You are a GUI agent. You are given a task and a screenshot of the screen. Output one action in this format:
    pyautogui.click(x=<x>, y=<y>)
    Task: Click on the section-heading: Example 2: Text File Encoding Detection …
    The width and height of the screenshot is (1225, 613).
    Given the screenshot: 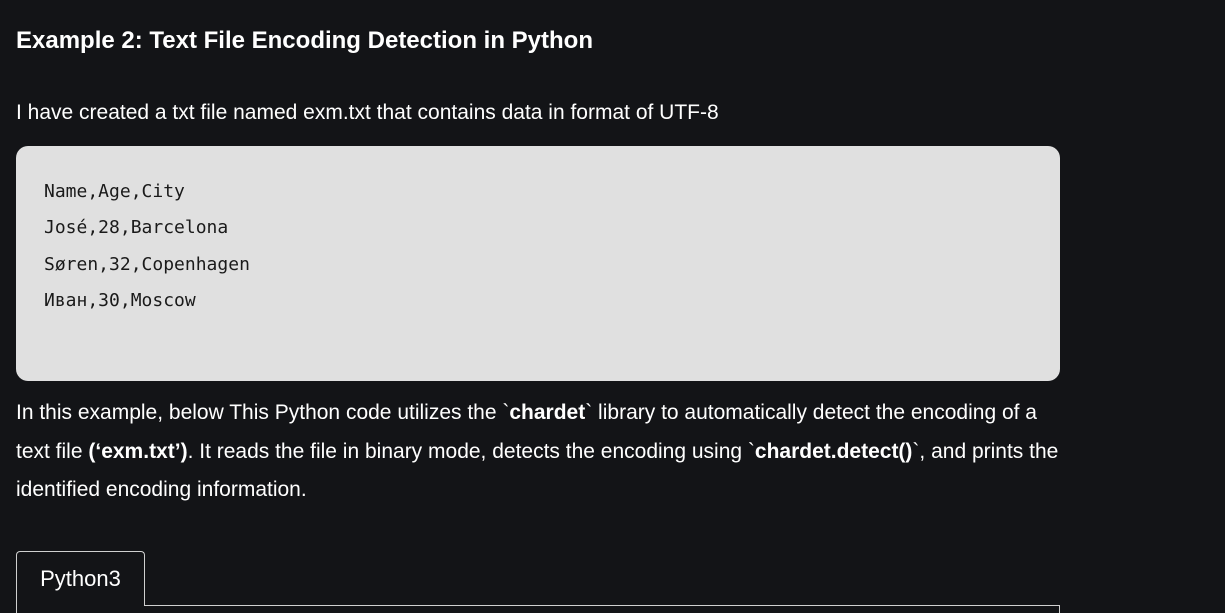 What is the action you would take?
    pyautogui.click(x=304, y=40)
    